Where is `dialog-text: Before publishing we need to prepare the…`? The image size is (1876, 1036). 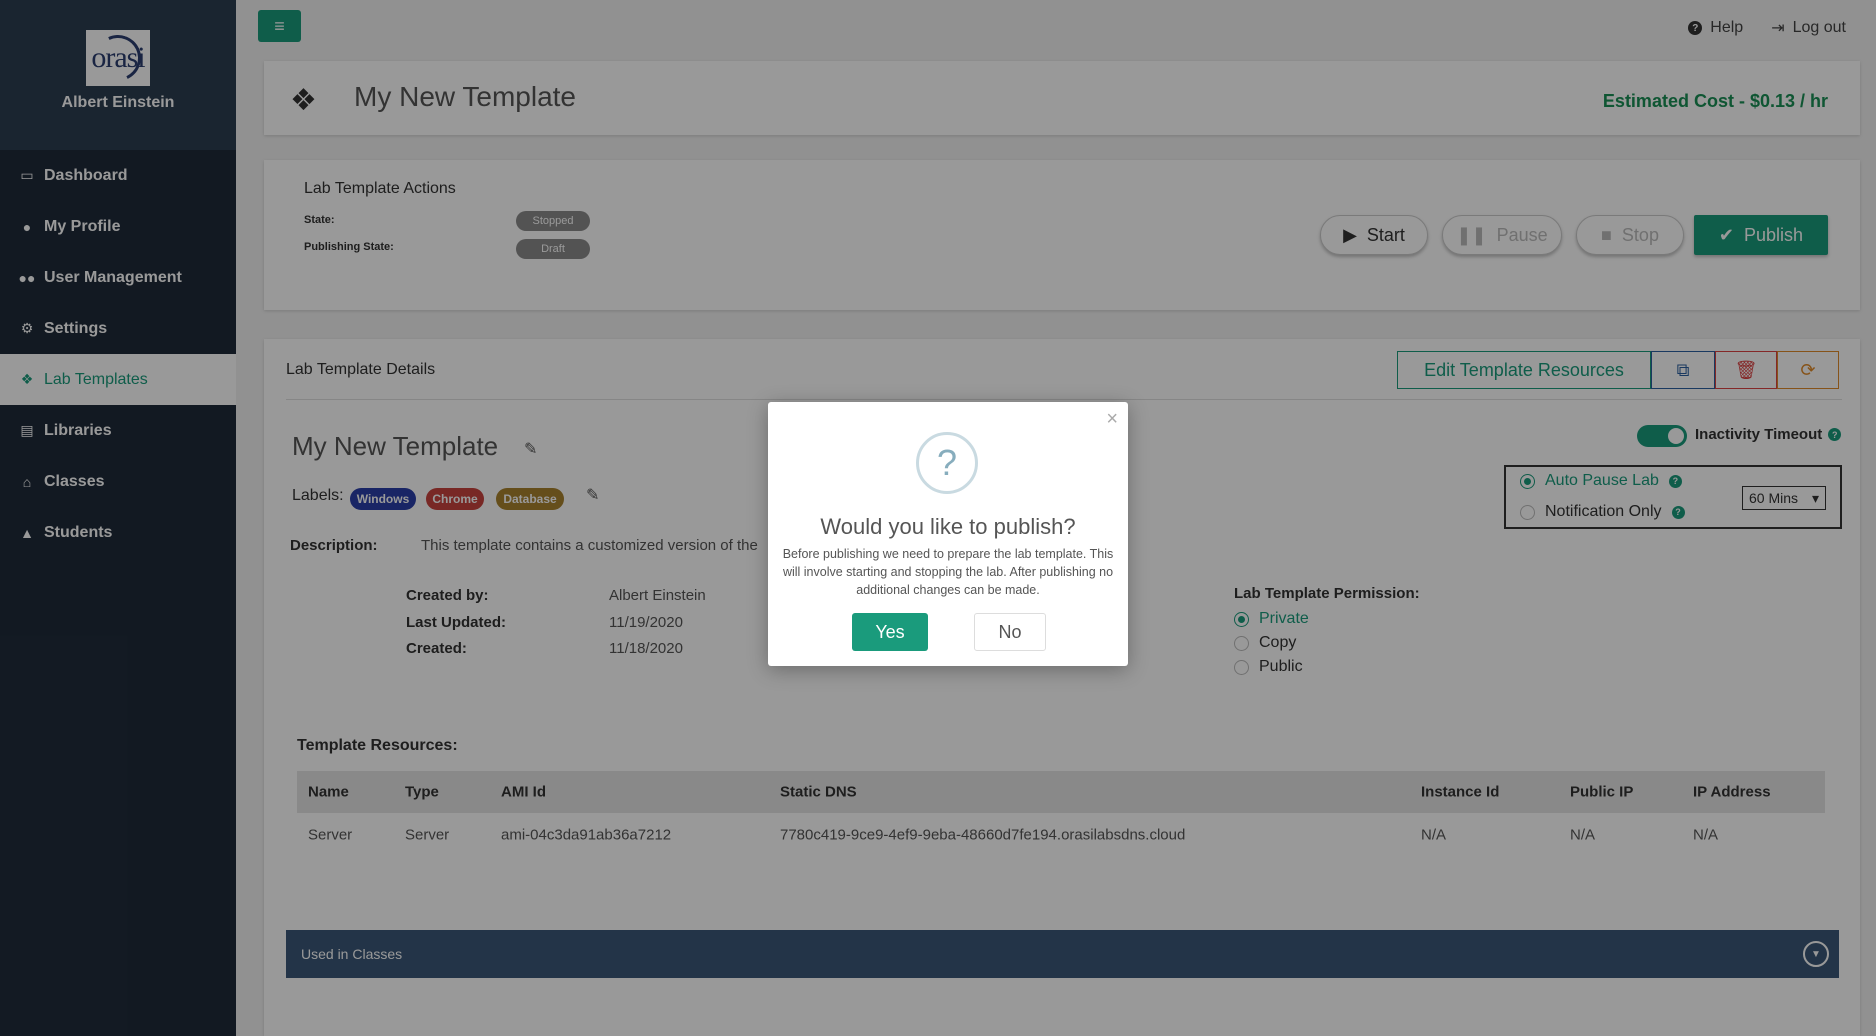
dialog-text: Before publishing we need to prepare the… is located at coordinates (948, 572).